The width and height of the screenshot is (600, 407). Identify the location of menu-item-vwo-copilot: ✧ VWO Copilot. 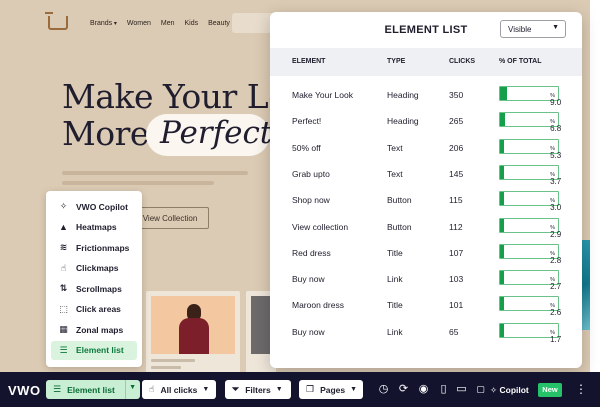
(94, 207).